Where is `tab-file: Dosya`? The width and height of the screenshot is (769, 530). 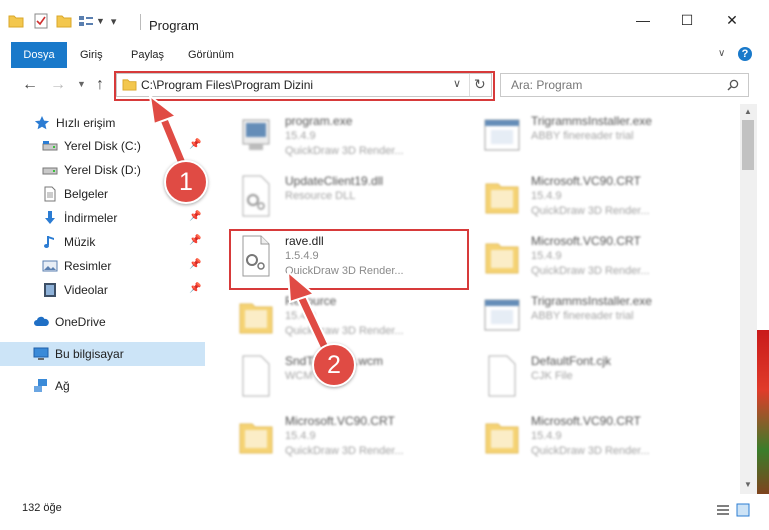 tab-file: Dosya is located at coordinates (39, 55).